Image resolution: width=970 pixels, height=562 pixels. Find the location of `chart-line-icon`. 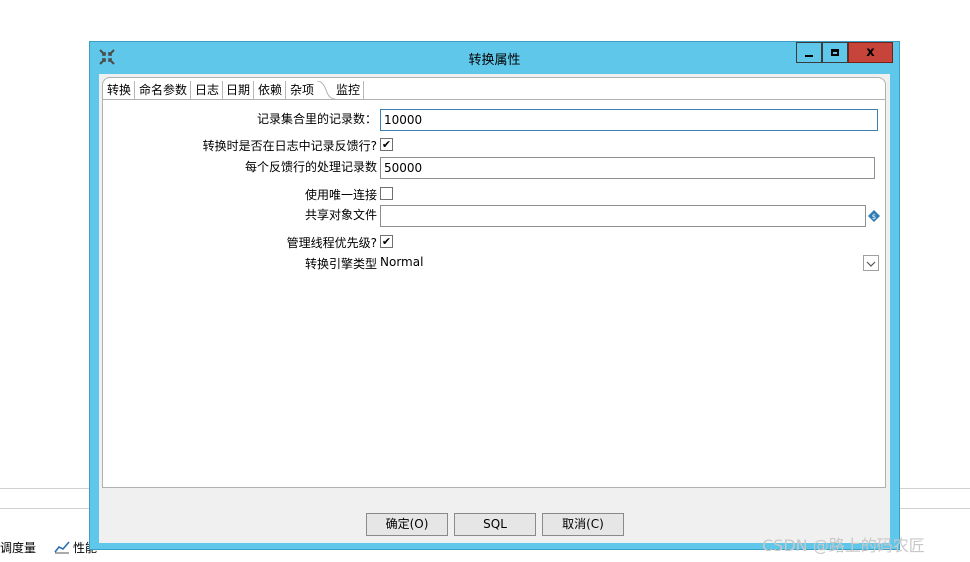

chart-line-icon is located at coordinates (62, 547).